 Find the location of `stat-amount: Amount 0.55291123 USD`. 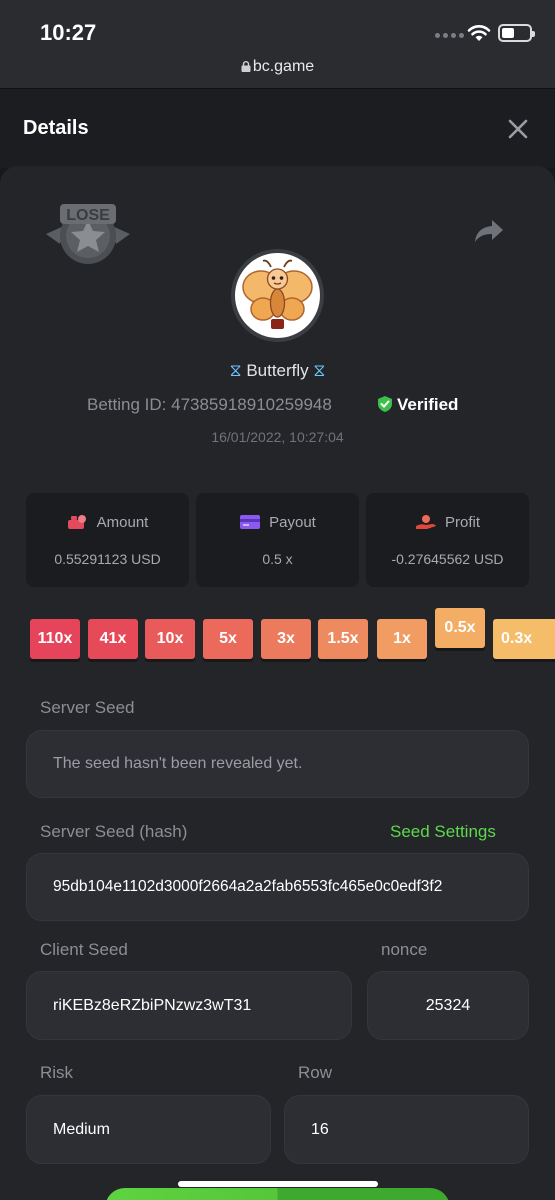

stat-amount: Amount 0.55291123 USD is located at coordinates (107, 540).